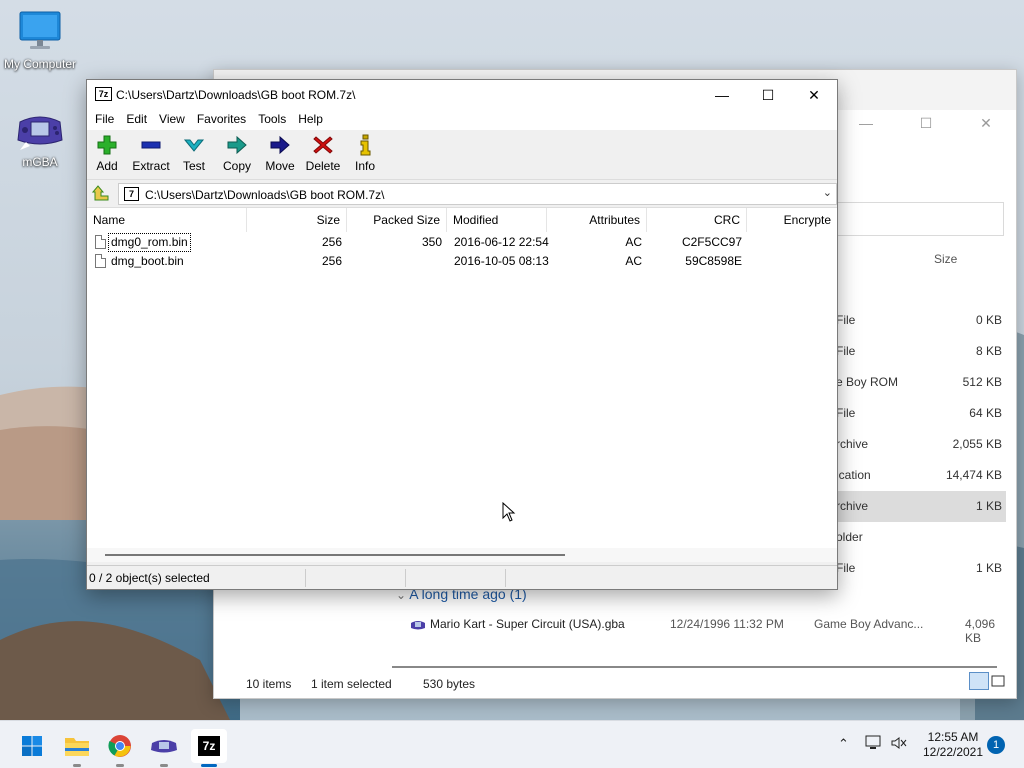 This screenshot has height=768, width=1024. I want to click on file-type: older, so click(849, 537).